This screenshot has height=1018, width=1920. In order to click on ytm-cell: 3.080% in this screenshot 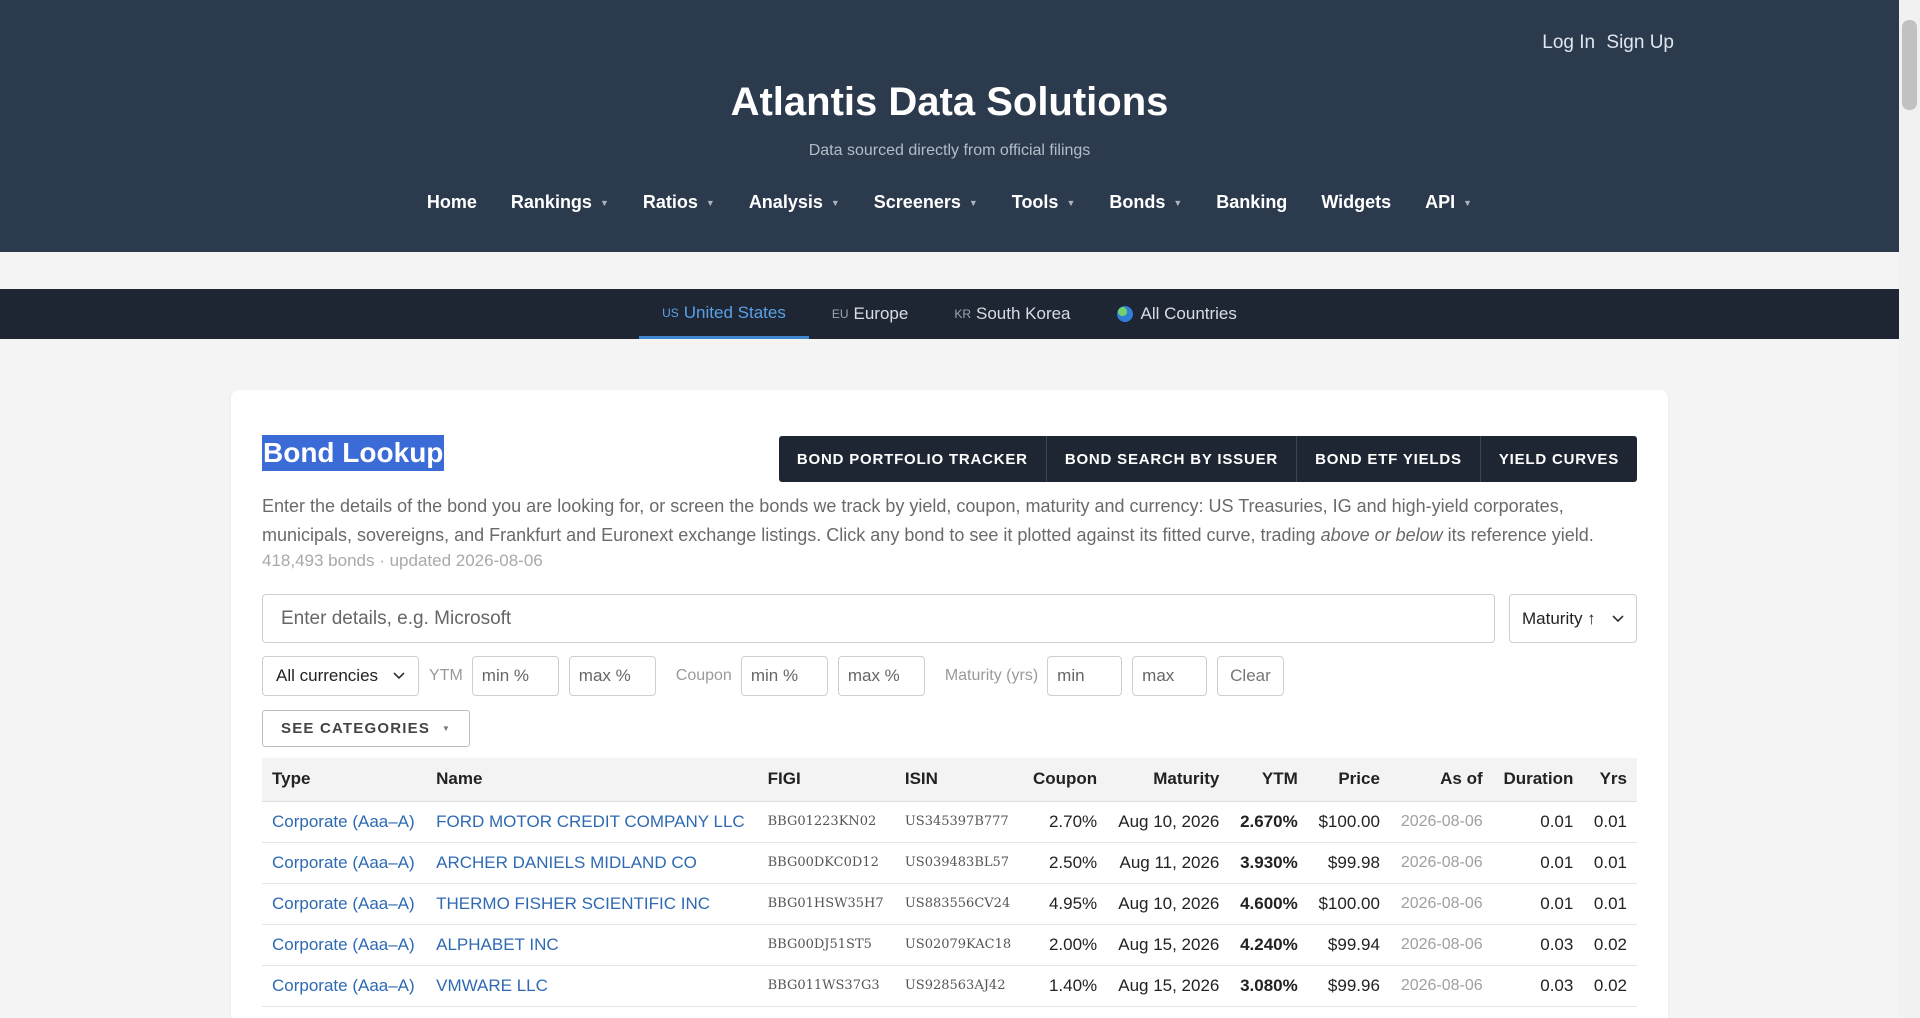, I will do `click(1268, 986)`.